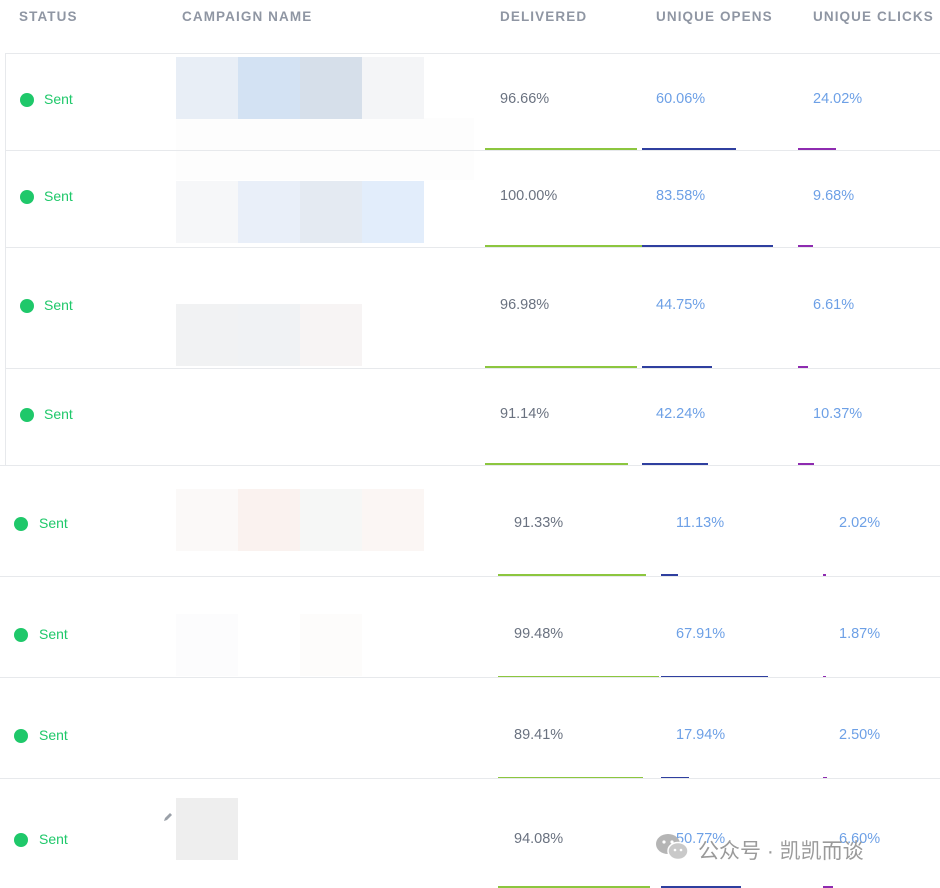  Describe the element at coordinates (860, 523) in the screenshot. I see `unique-clicks-value: 2.02%` at that location.